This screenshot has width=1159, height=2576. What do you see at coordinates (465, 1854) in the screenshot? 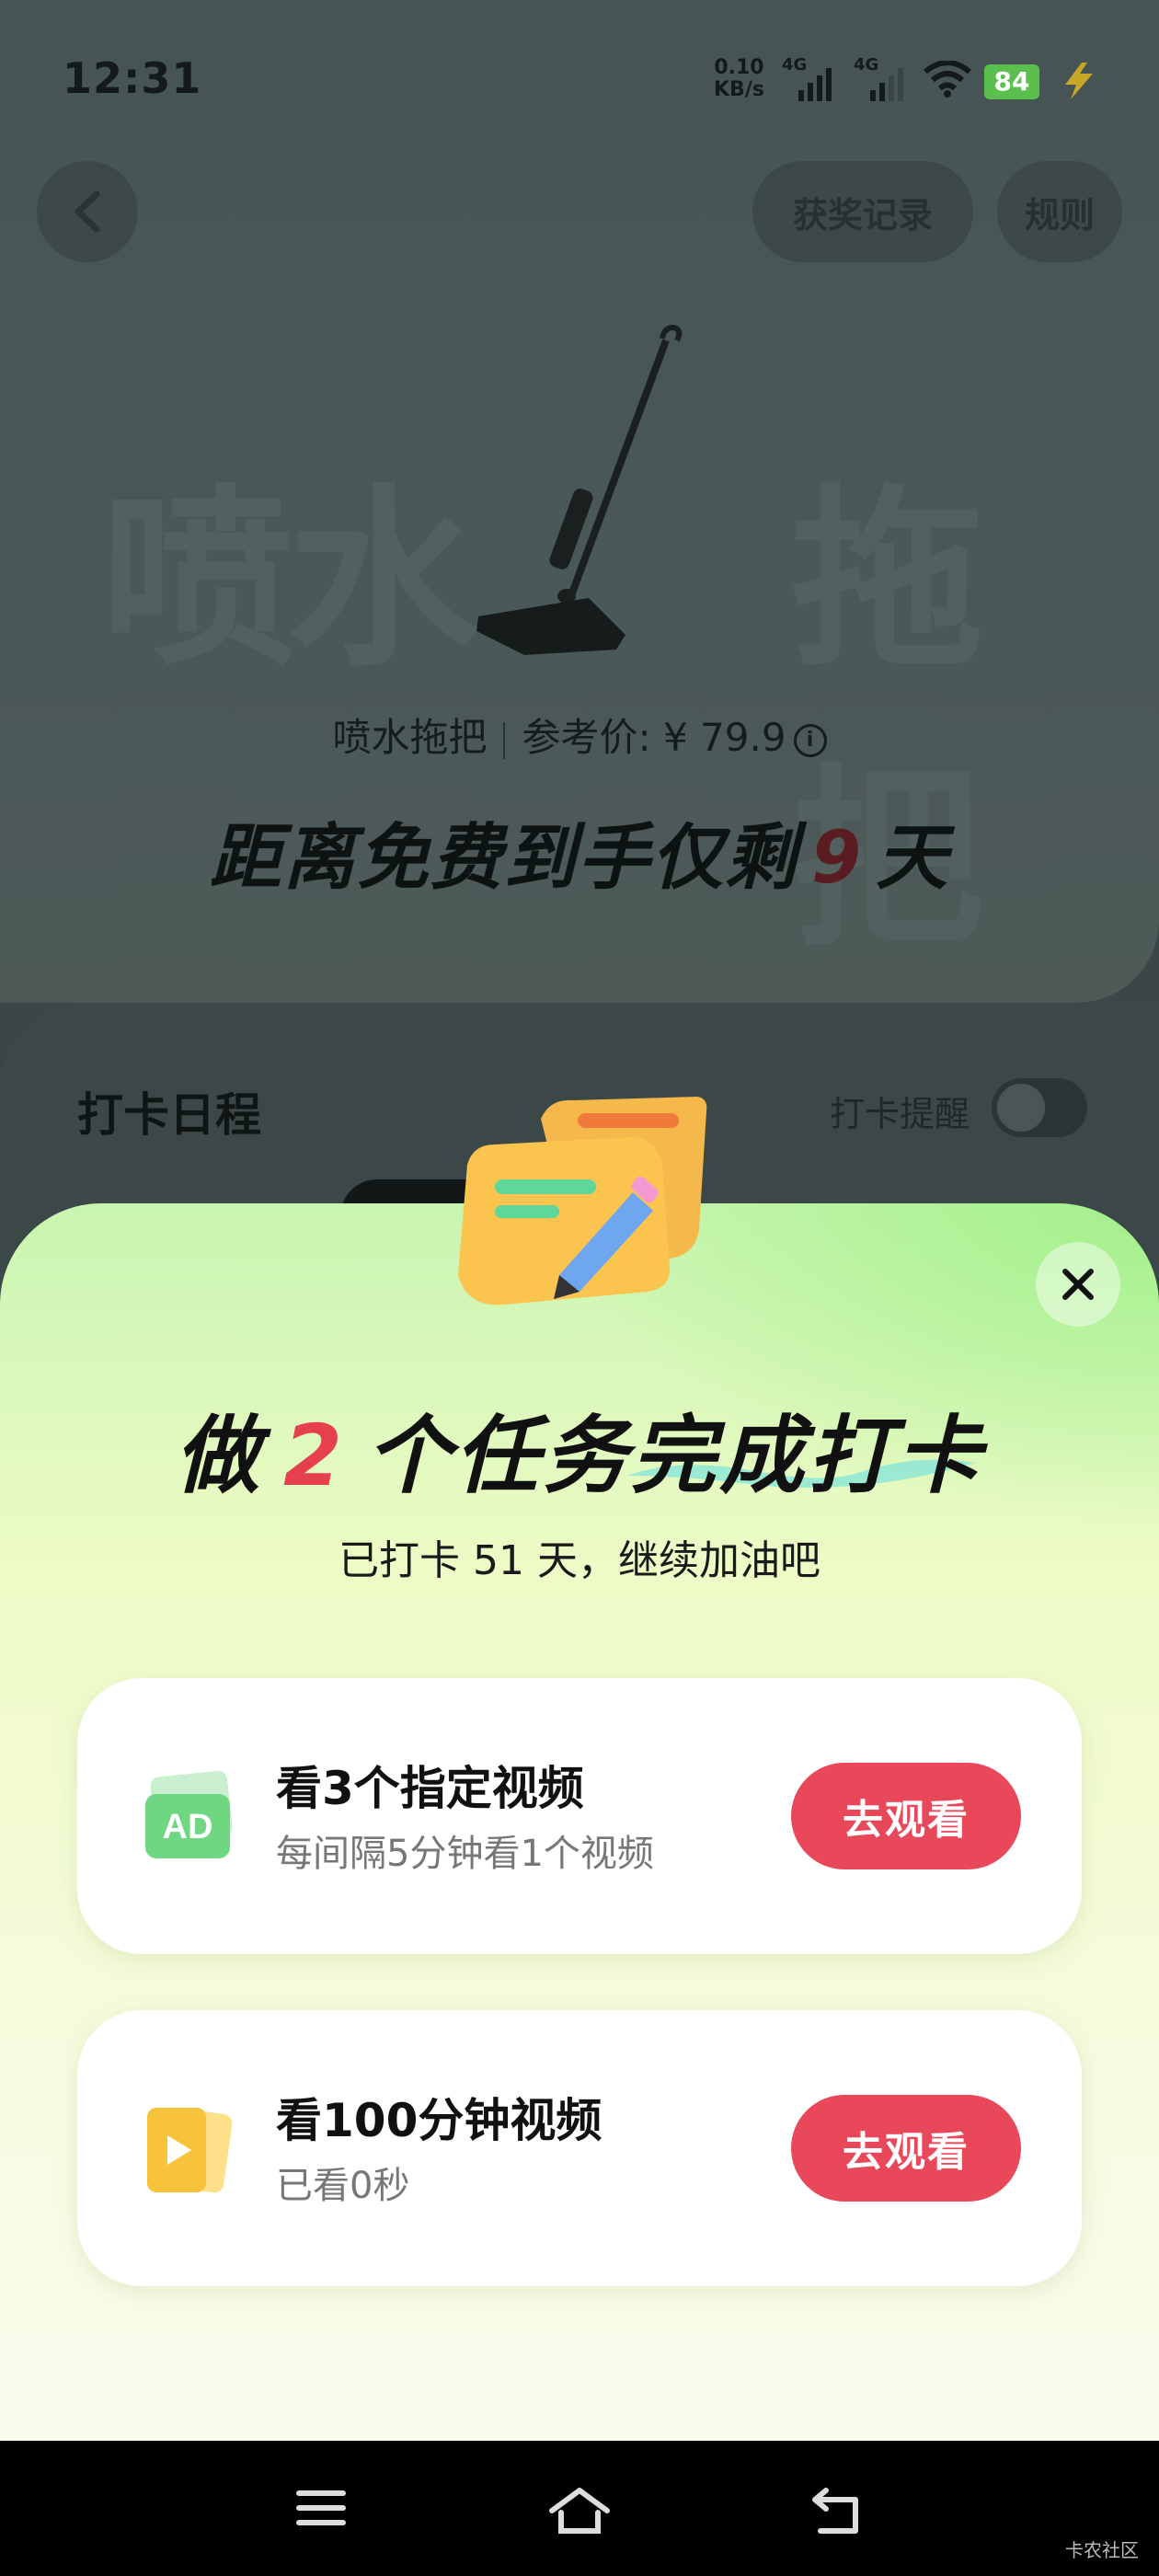
I see `task-desc: 每间隔5分钟看1个视频` at bounding box center [465, 1854].